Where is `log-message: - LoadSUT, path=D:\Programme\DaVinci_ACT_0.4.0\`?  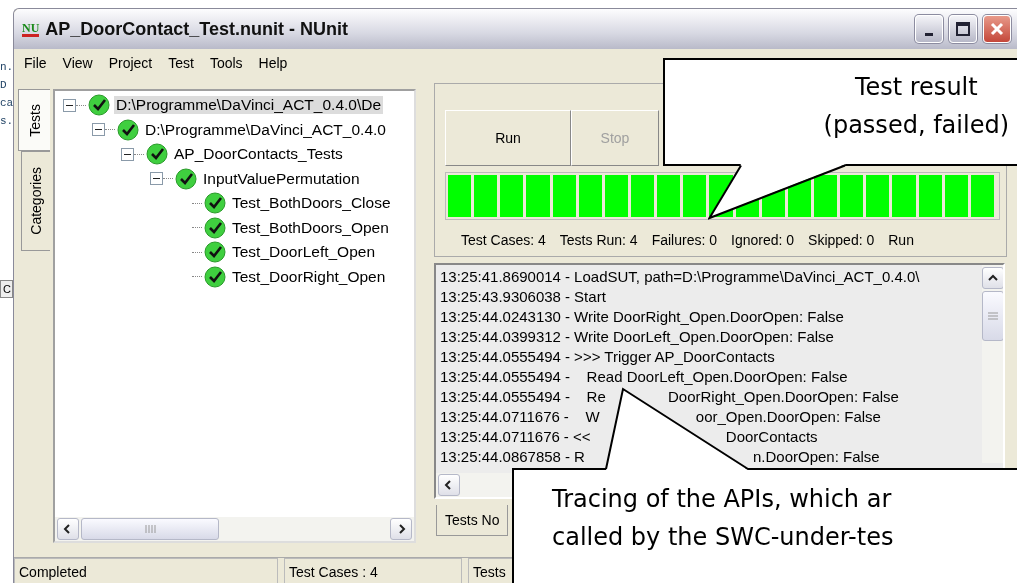
log-message: - LoadSUT, path=D:\Programme\DaVinci_ACT_0.4.0\ is located at coordinates (742, 277).